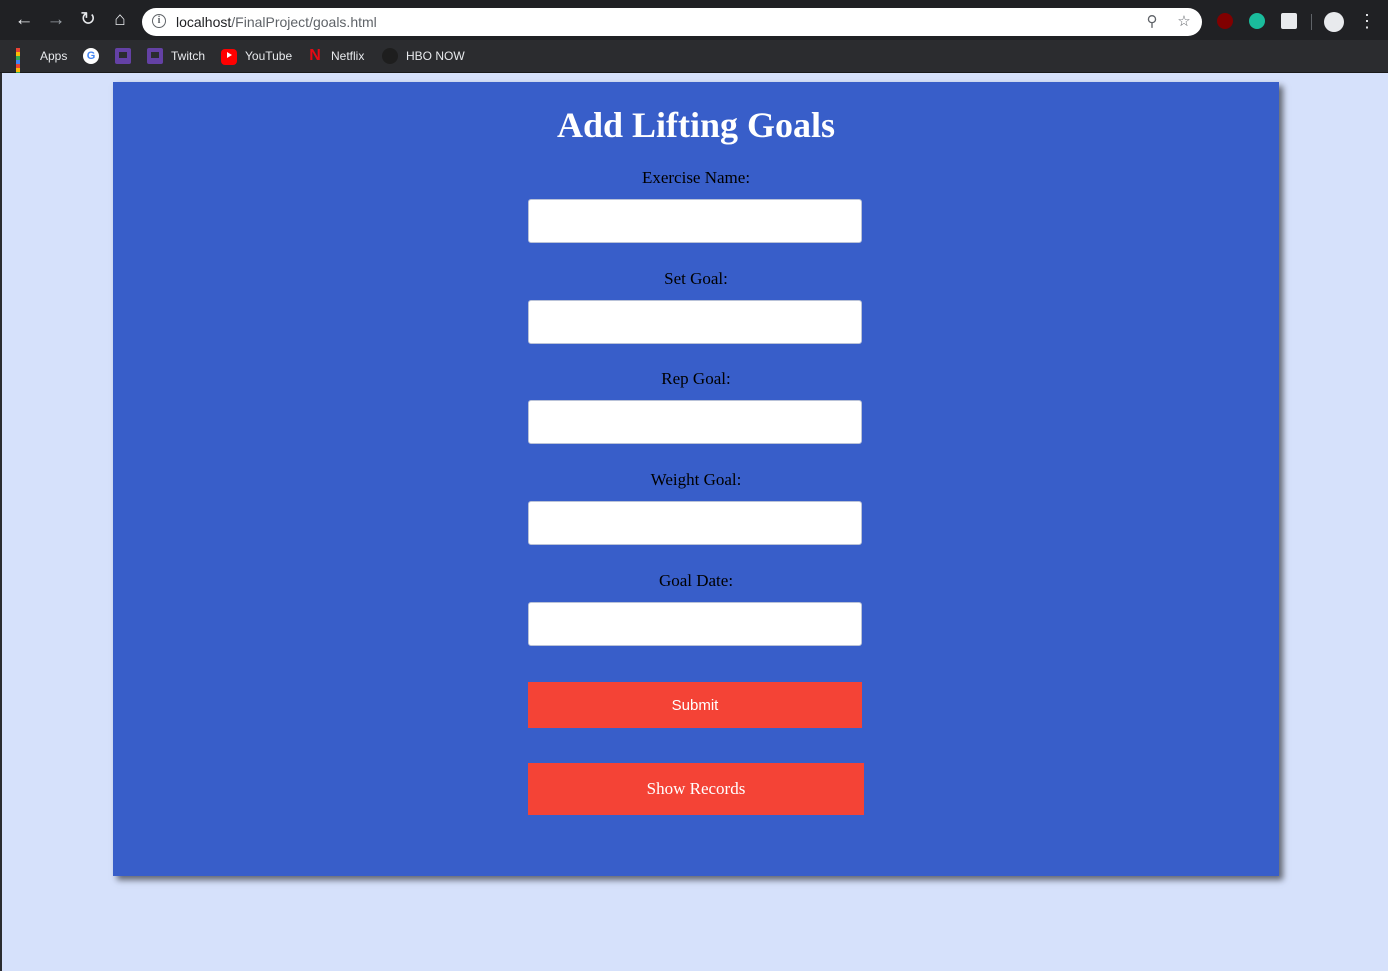  I want to click on url-path: /FinalProject/goals.html, so click(304, 22).